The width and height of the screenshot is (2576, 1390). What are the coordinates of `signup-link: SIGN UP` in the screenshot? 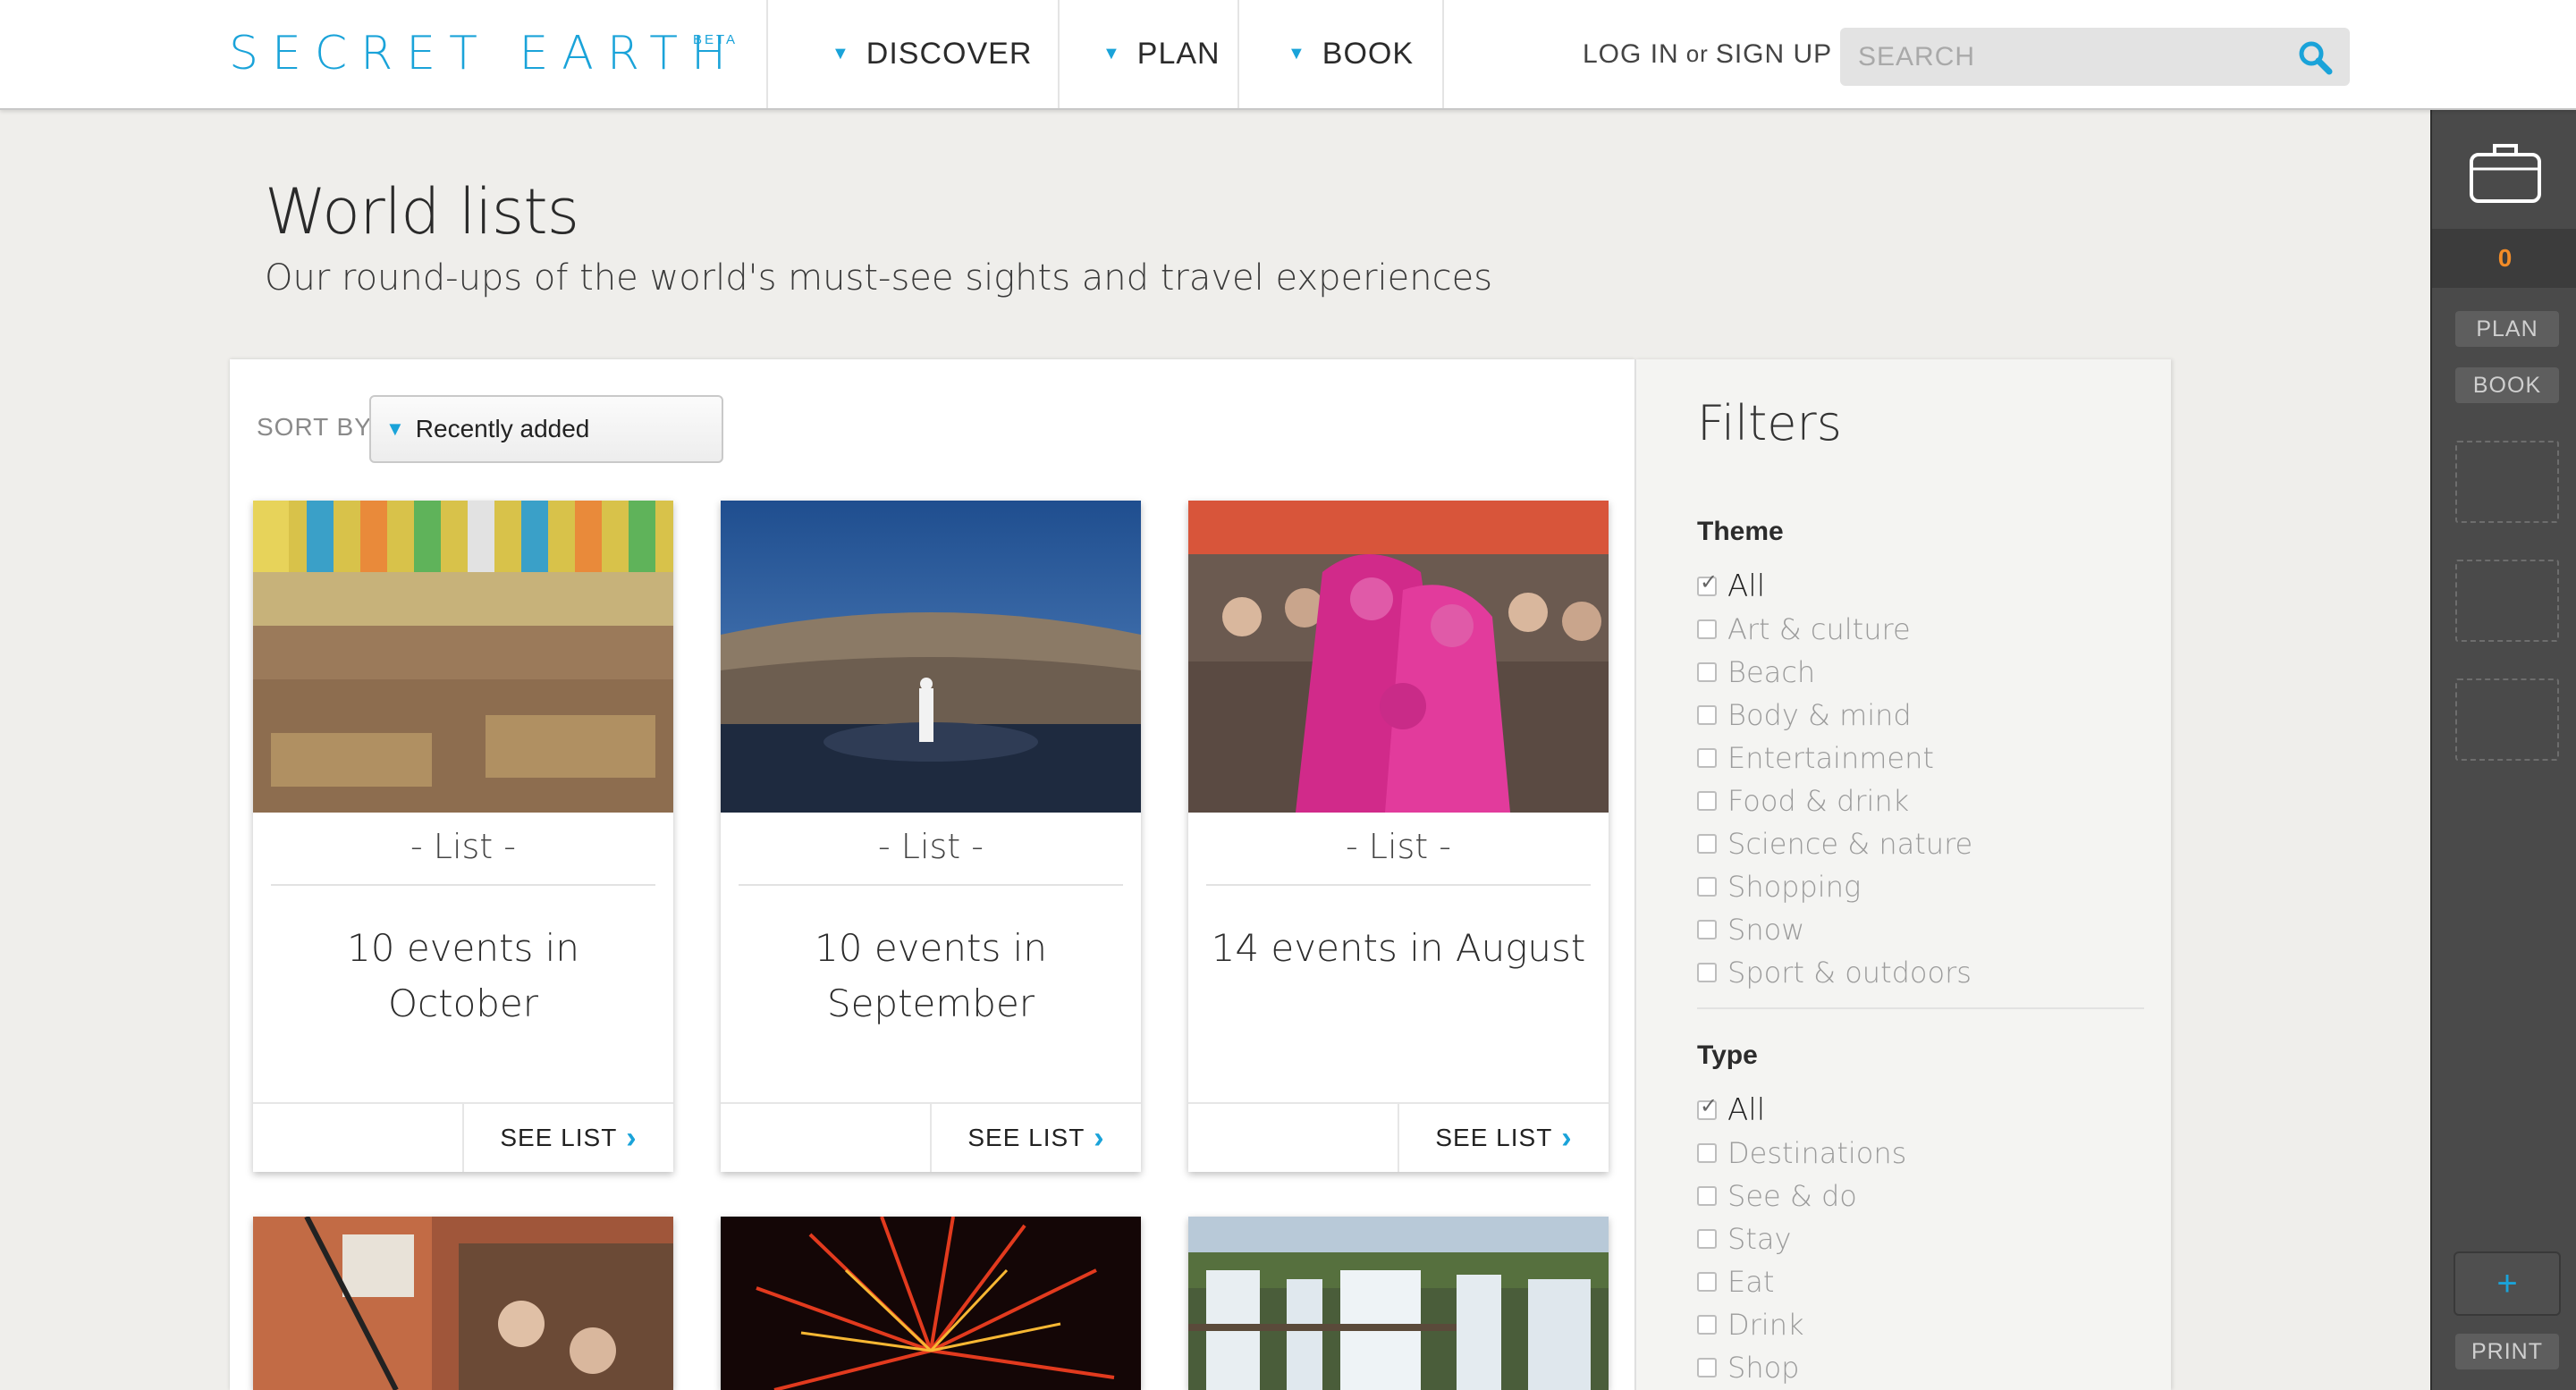 It's located at (1774, 54).